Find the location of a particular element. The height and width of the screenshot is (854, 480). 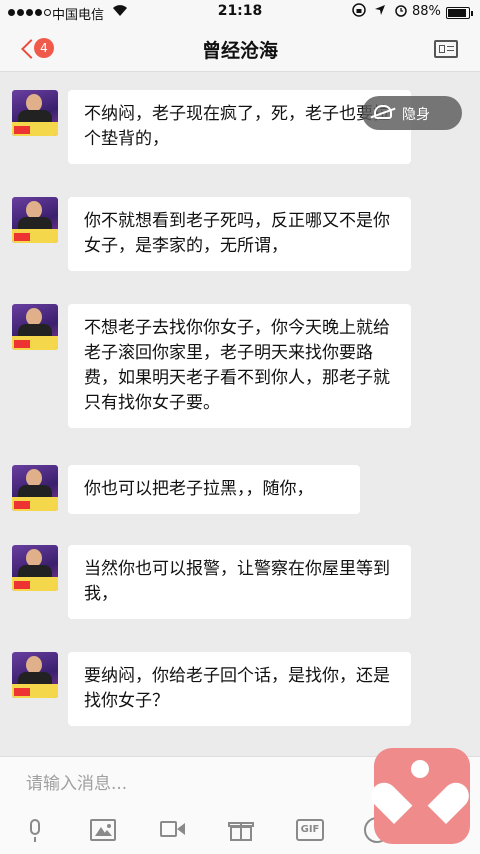

rotation-lock-icon is located at coordinates (359, 12).